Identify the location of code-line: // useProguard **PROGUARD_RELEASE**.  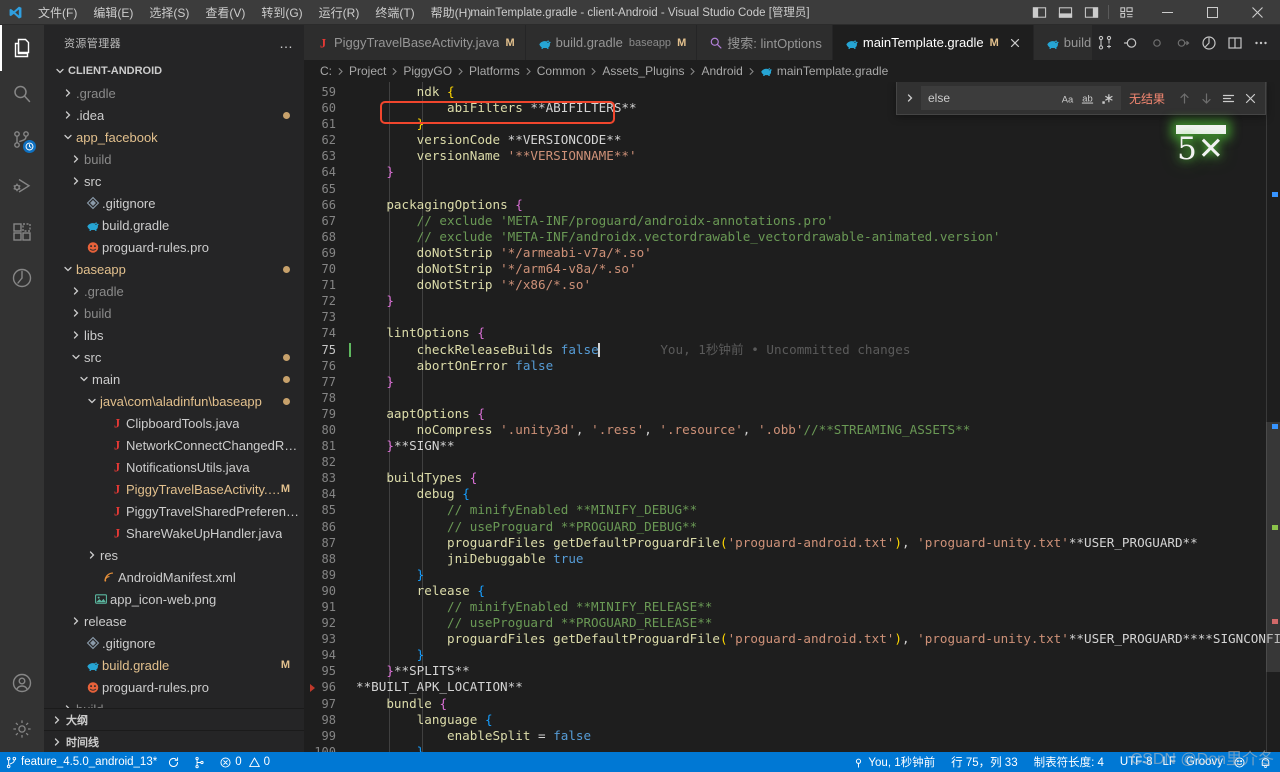
(818, 623).